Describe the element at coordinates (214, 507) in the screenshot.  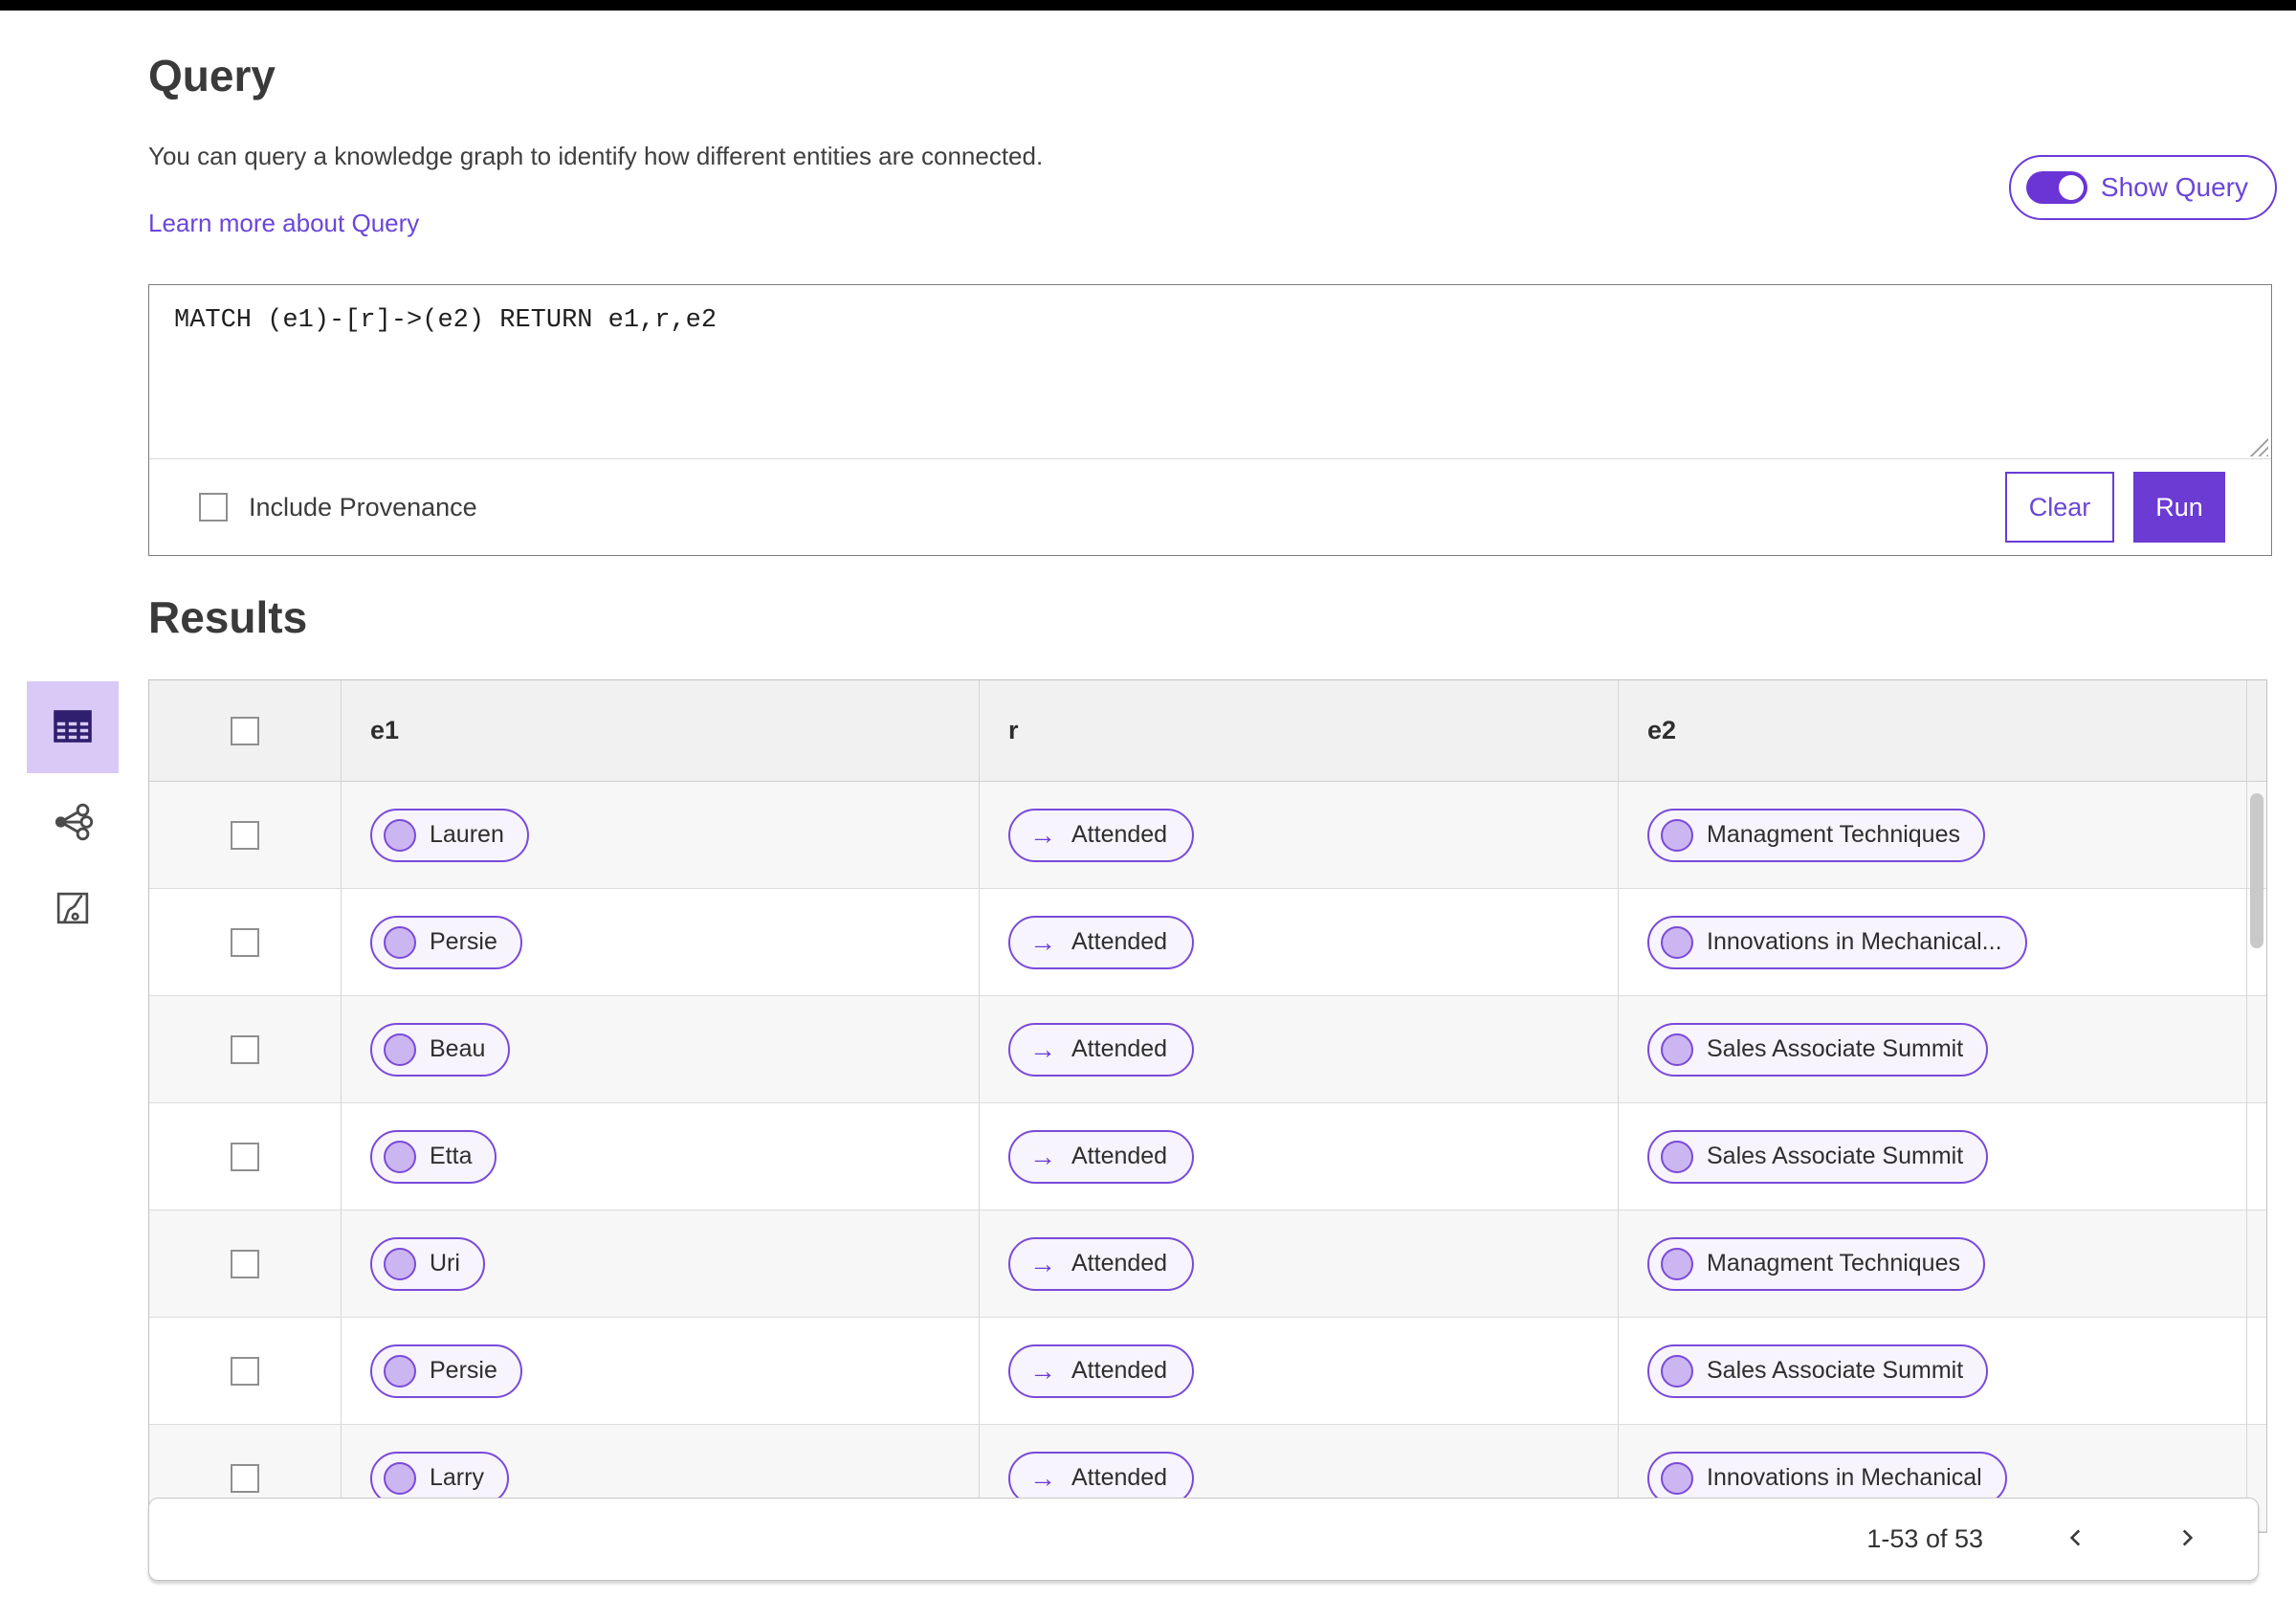
I see `include-provenance-checkbox` at that location.